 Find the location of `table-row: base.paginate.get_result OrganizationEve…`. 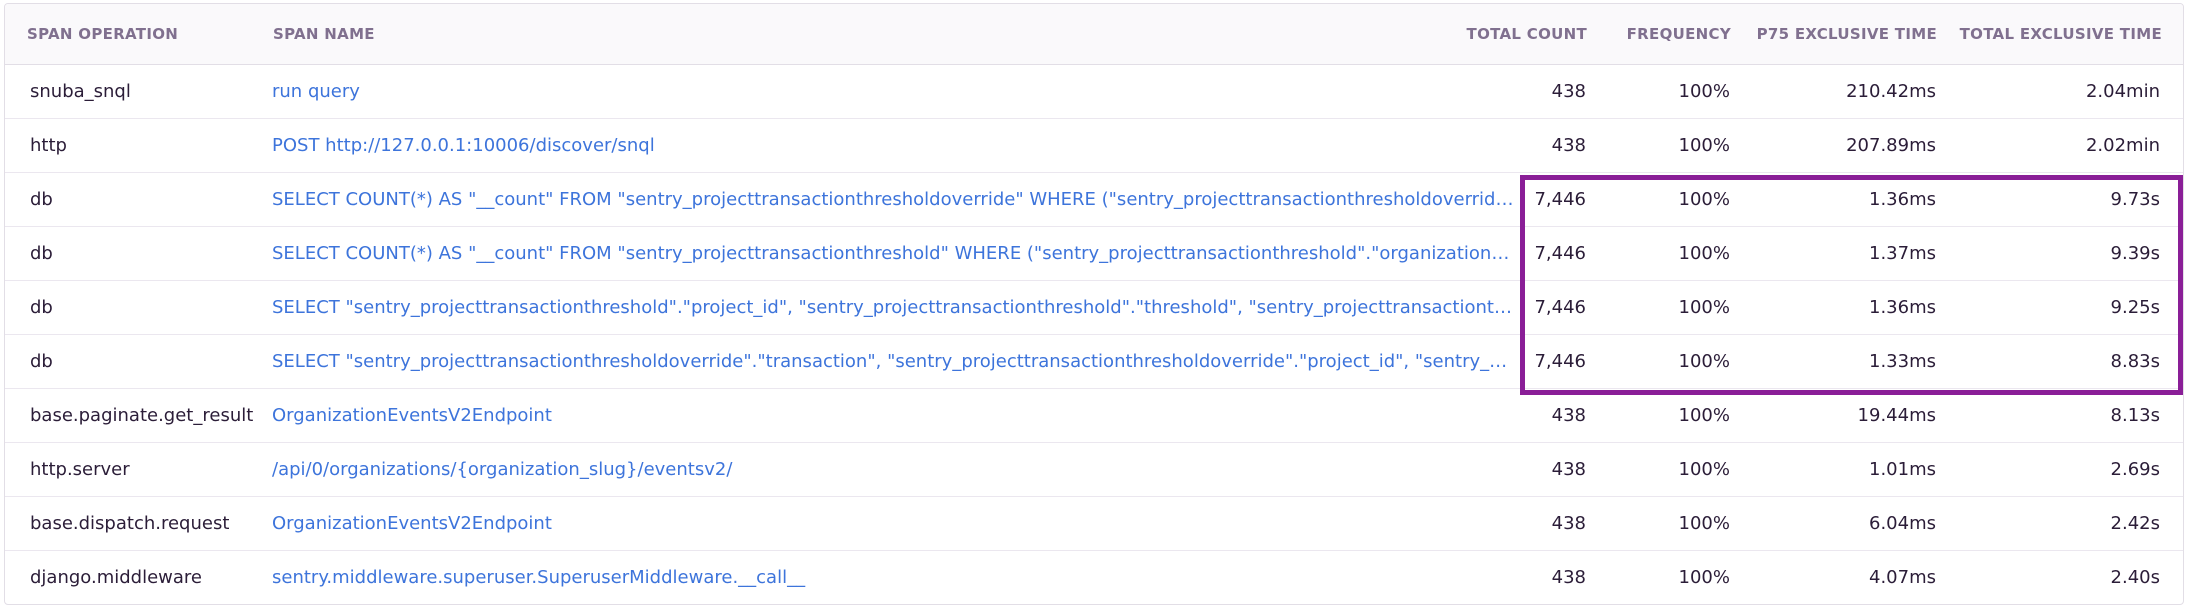

table-row: base.paginate.get_result OrganizationEve… is located at coordinates (1094, 416).